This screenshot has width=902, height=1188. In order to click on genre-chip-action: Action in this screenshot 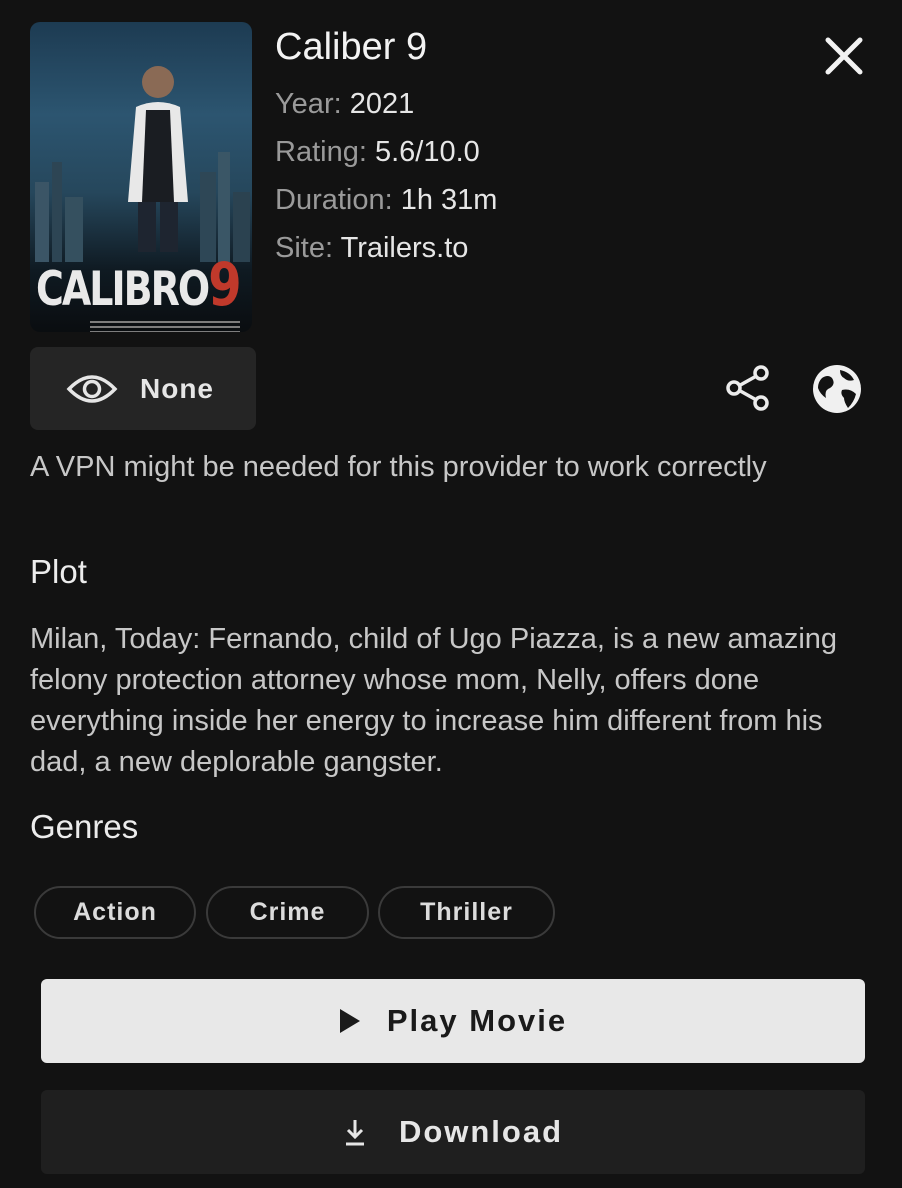, I will do `click(115, 912)`.